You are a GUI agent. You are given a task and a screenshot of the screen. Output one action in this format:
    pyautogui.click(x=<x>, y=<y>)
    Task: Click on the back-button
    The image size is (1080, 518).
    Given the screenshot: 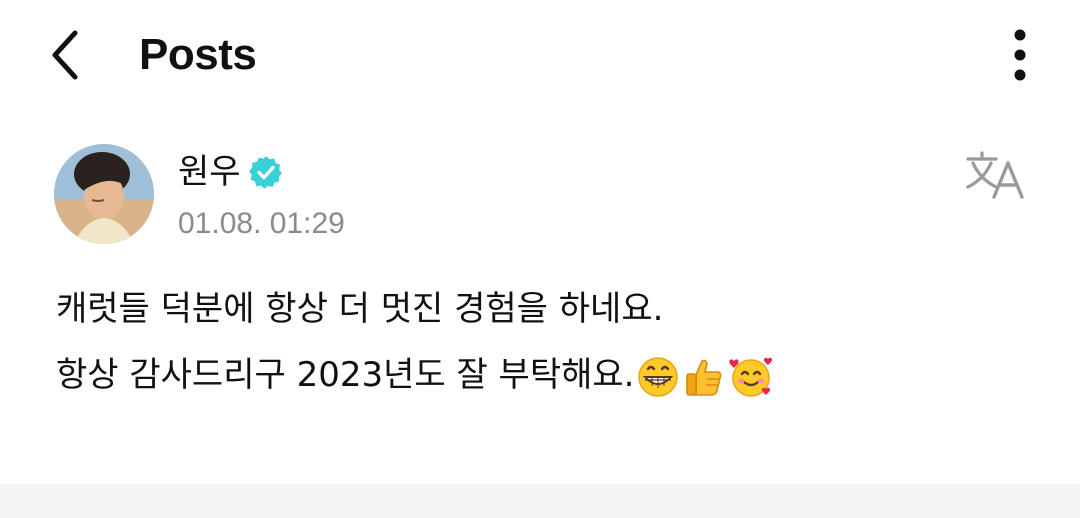 What is the action you would take?
    pyautogui.click(x=65, y=55)
    